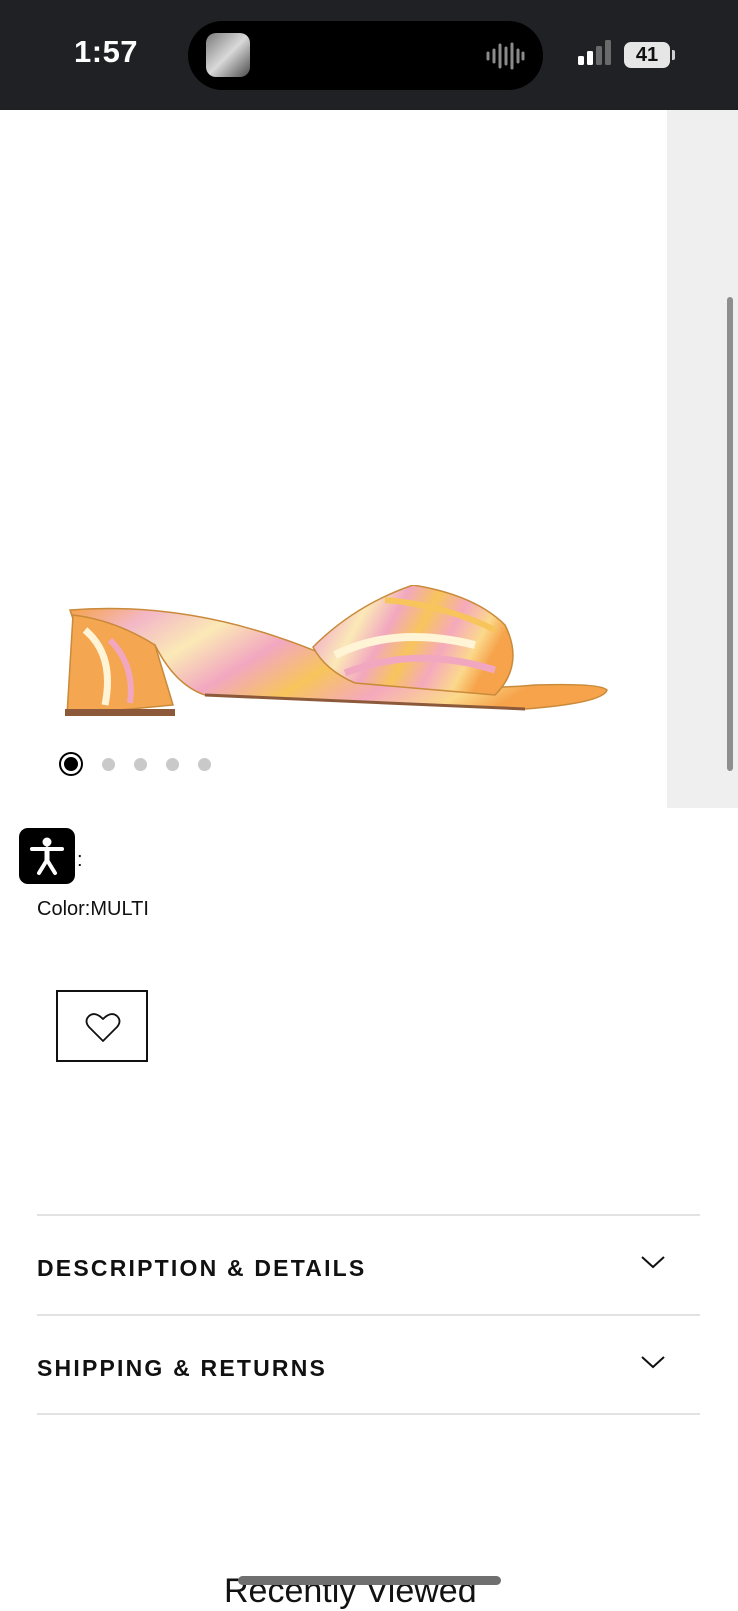 This screenshot has width=738, height=1611. I want to click on heart-icon, so click(103, 1027).